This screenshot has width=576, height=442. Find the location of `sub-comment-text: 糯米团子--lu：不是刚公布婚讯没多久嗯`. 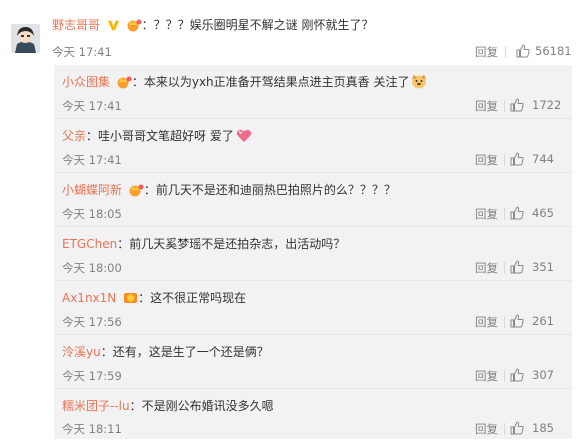

sub-comment-text: 糯米团子--lu：不是刚公布婚讯没多久嗯 is located at coordinates (314, 406).